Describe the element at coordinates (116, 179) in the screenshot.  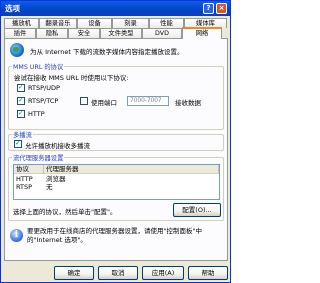
I see `table-row: HTTP 浏览器` at that location.